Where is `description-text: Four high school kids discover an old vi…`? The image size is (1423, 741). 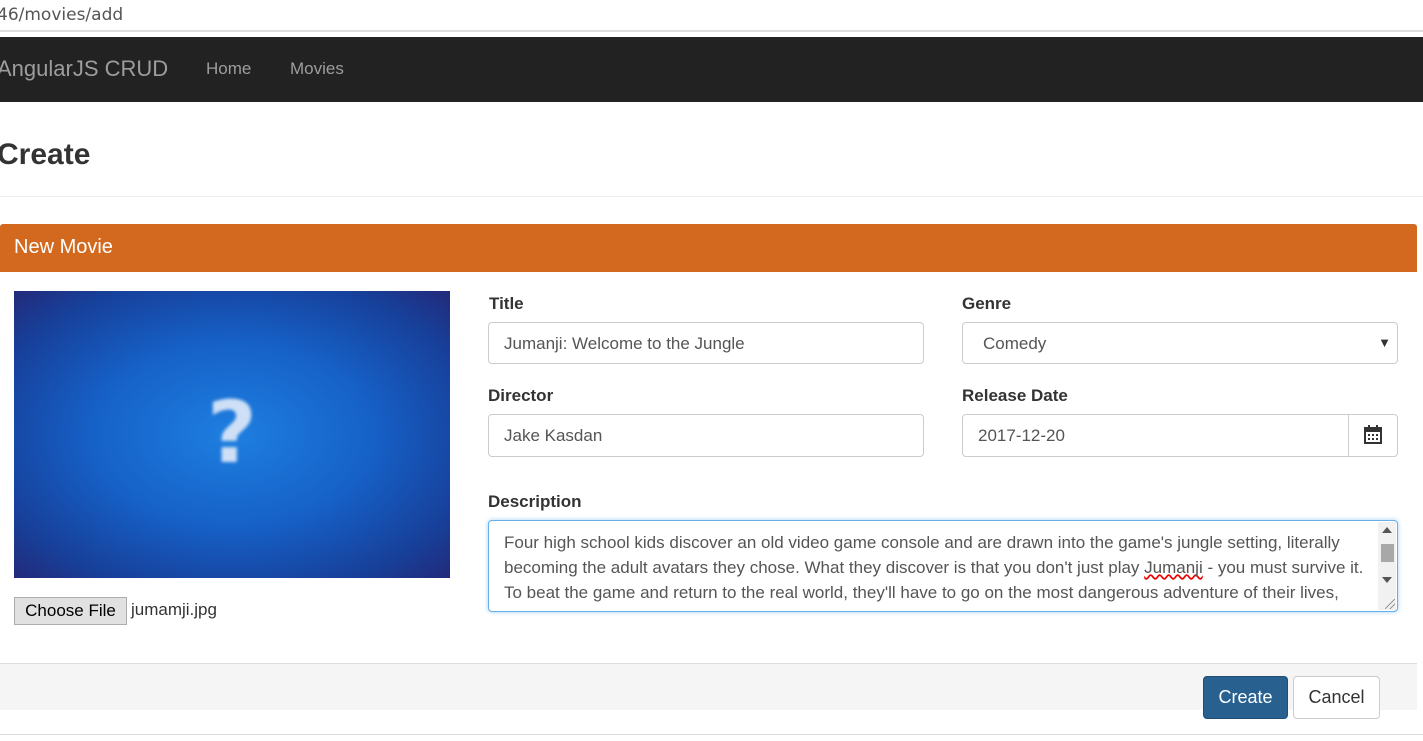
description-text: Four high school kids discover an old vi… is located at coordinates (934, 570).